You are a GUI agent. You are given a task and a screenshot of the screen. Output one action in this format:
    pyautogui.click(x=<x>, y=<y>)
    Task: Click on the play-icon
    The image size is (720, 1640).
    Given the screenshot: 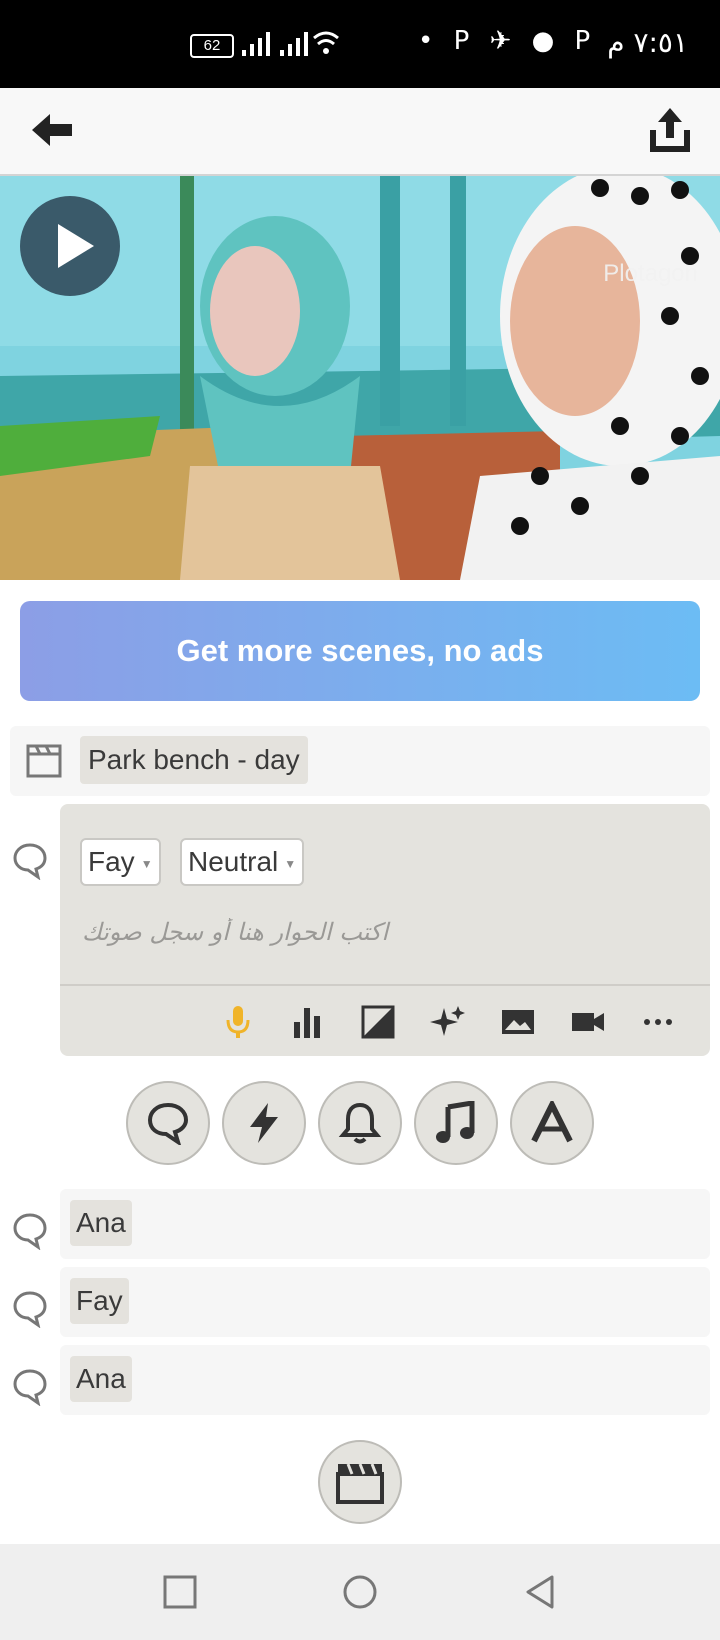 What is the action you would take?
    pyautogui.click(x=76, y=246)
    